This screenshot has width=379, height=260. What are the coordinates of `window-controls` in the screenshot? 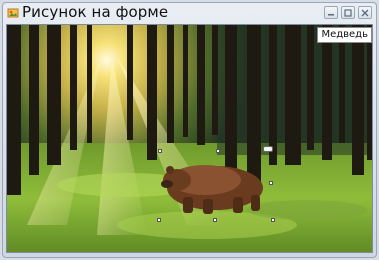 It's located at (348, 12).